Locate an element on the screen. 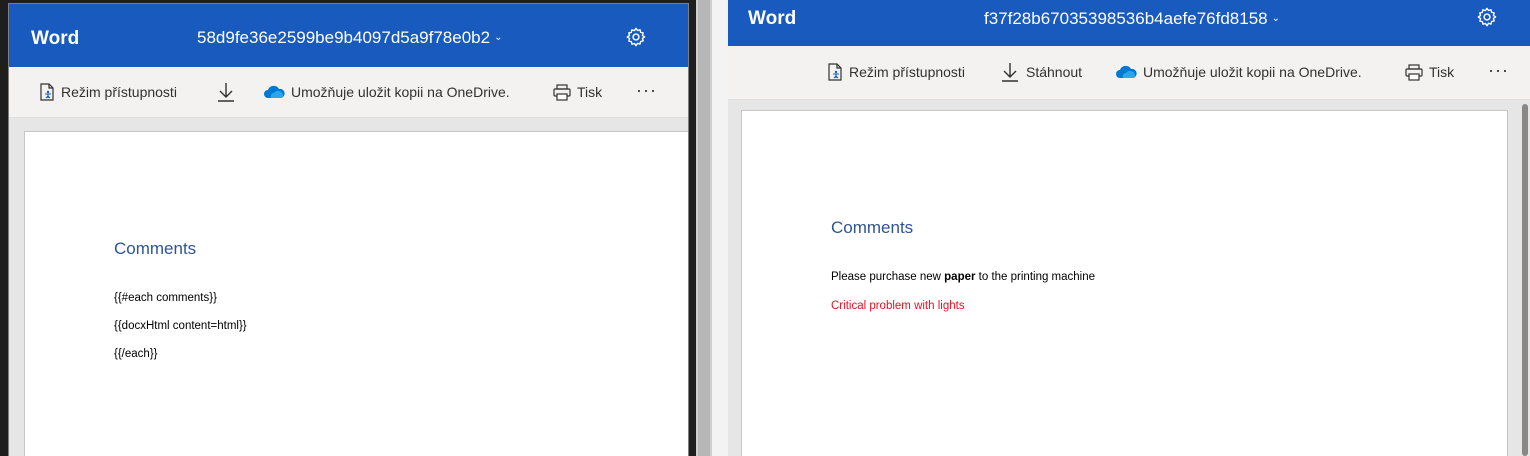  comment-line-red: Critical problem with lights is located at coordinates (898, 306).